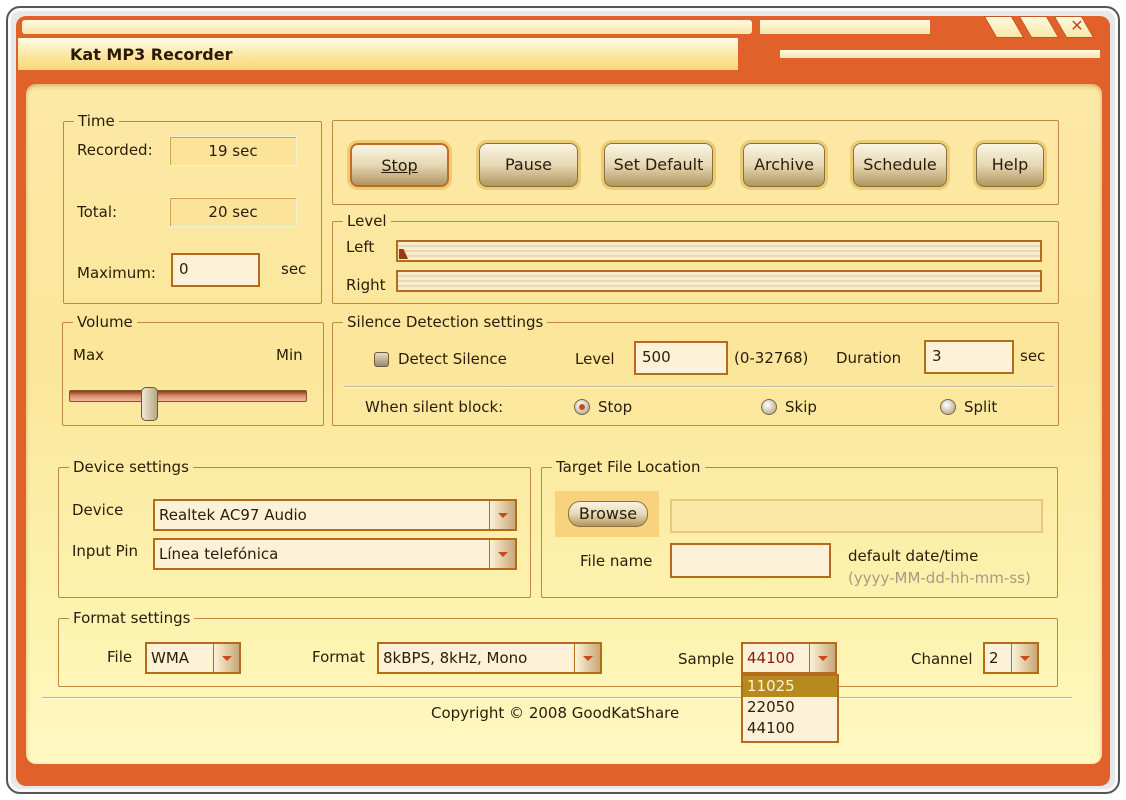 This screenshot has width=1126, height=800. What do you see at coordinates (105, 551) in the screenshot?
I see `input-pin-label: Input Pin` at bounding box center [105, 551].